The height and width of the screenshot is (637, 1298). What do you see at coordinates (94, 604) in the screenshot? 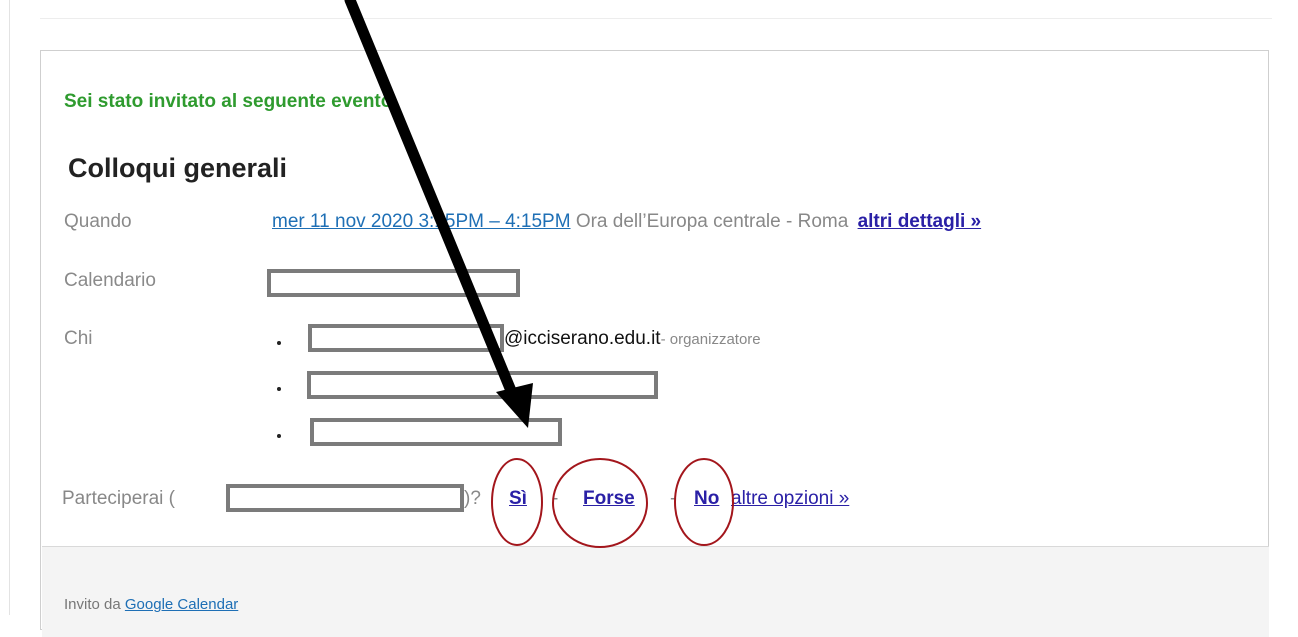
I see `footer-prefix: Invito da` at bounding box center [94, 604].